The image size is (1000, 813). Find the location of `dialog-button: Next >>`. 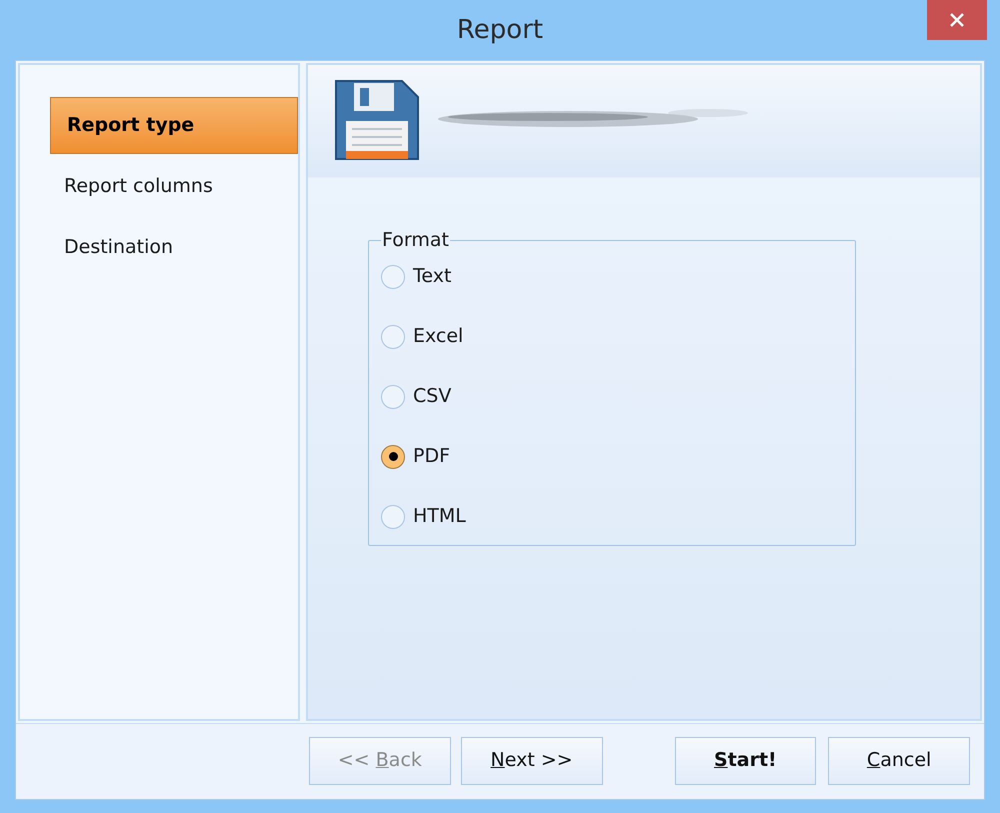

dialog-button: Next >> is located at coordinates (531, 760).